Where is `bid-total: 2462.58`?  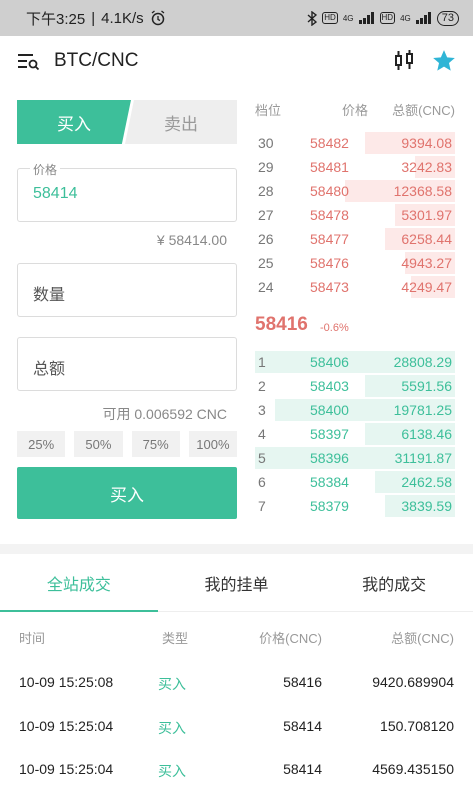
bid-total: 2462.58 is located at coordinates (426, 482).